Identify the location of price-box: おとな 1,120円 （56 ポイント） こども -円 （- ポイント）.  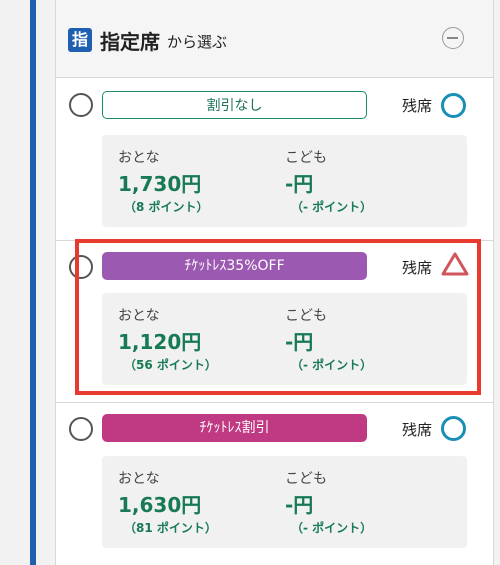
(284, 339).